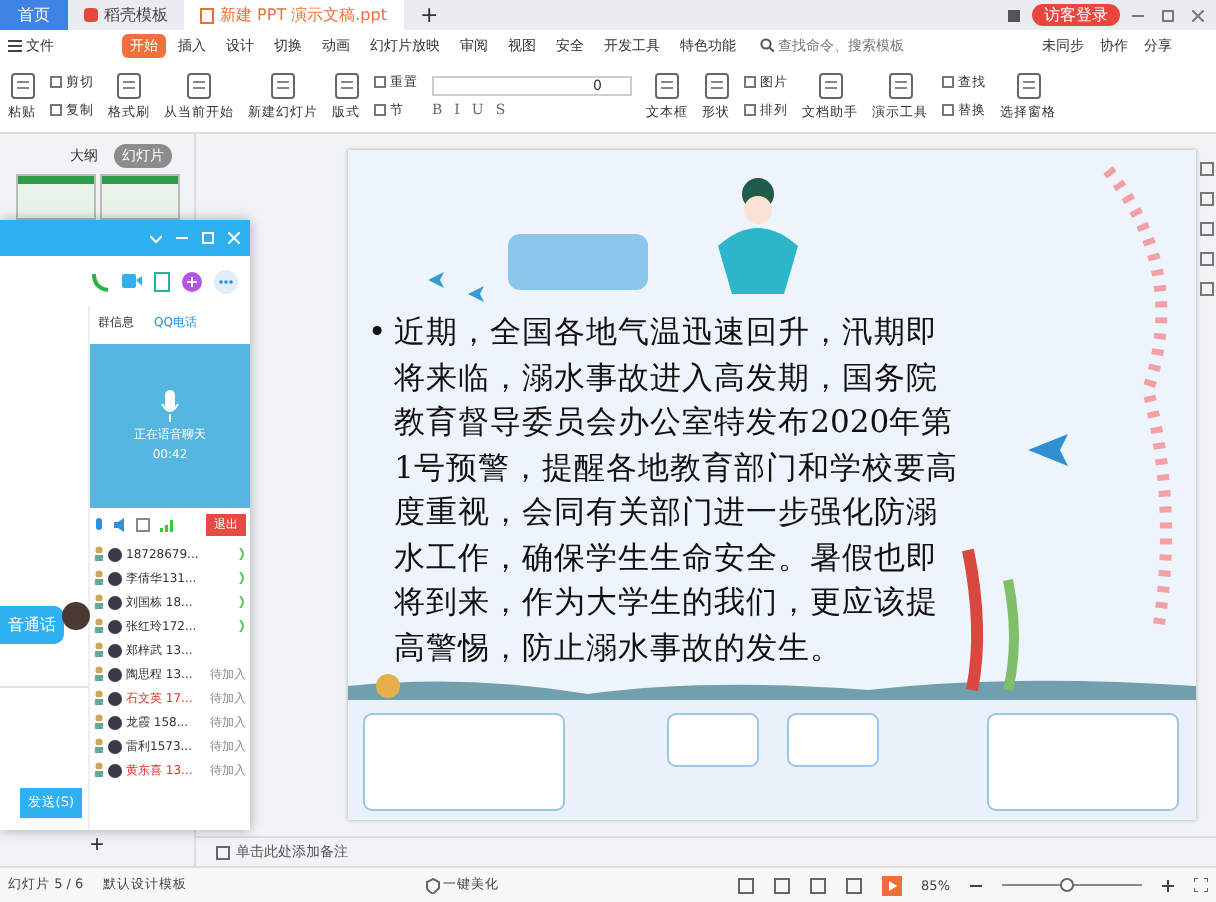 Image resolution: width=1216 pixels, height=902 pixels. What do you see at coordinates (126, 15) in the screenshot?
I see `tab-document: 稻壳模板` at bounding box center [126, 15].